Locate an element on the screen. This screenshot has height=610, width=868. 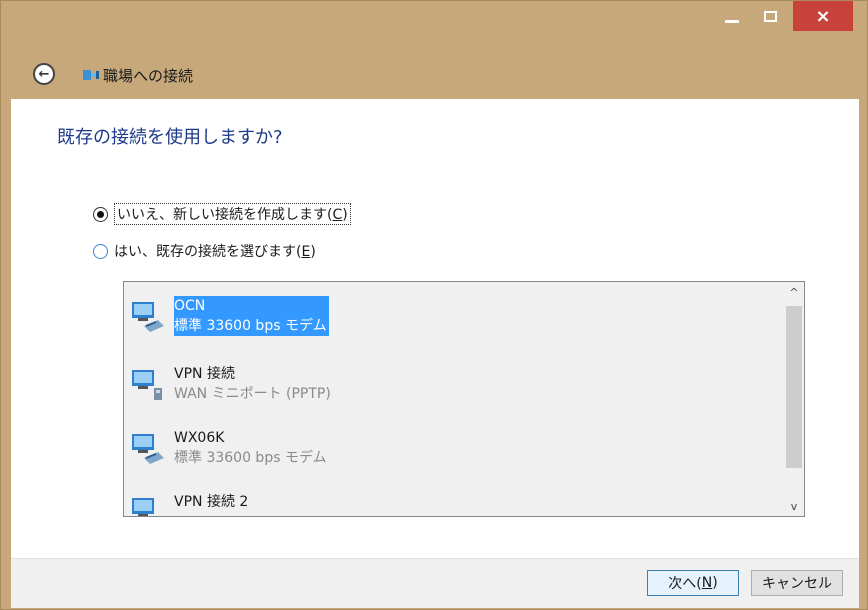
cancel-button: キャンセル is located at coordinates (797, 583).